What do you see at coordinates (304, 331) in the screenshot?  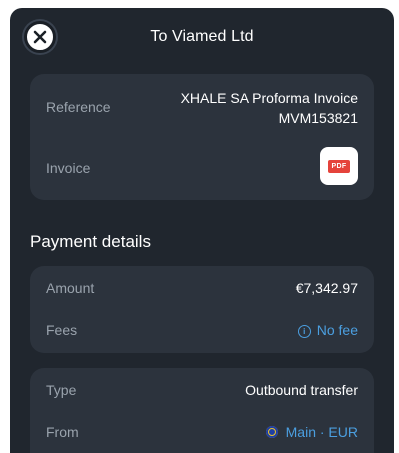 I see `info-icon: i` at bounding box center [304, 331].